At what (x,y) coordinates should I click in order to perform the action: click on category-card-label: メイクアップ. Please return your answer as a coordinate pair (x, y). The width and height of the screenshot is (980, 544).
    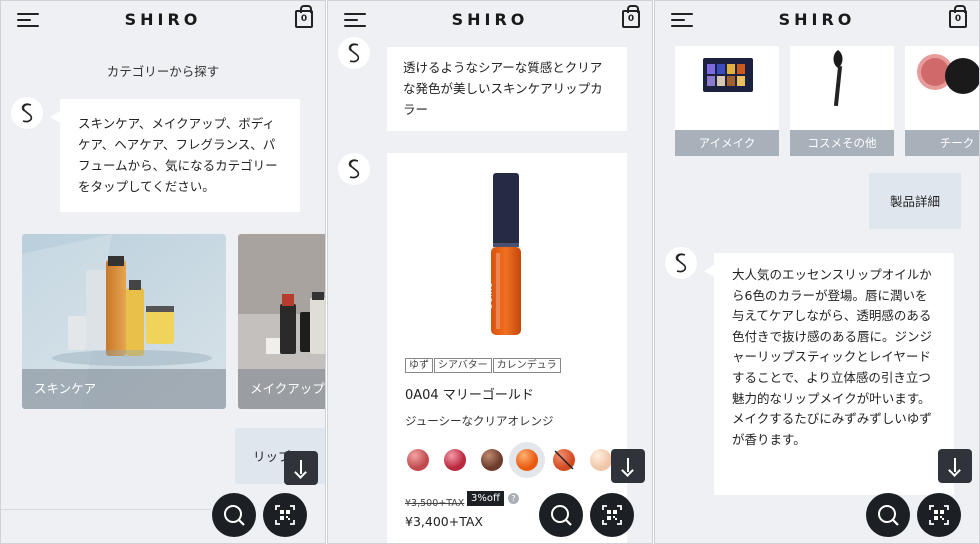
    Looking at the image, I should click on (281, 389).